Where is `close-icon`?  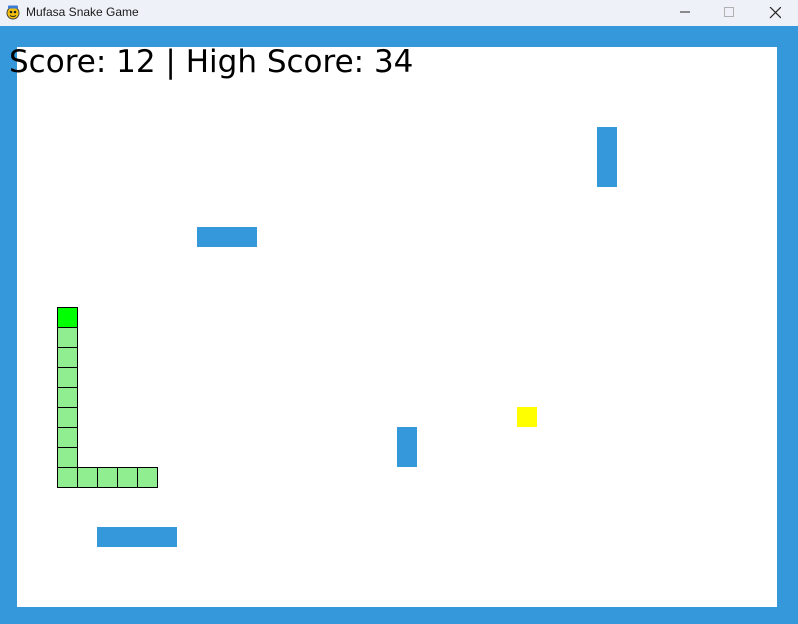
close-icon is located at coordinates (775, 13).